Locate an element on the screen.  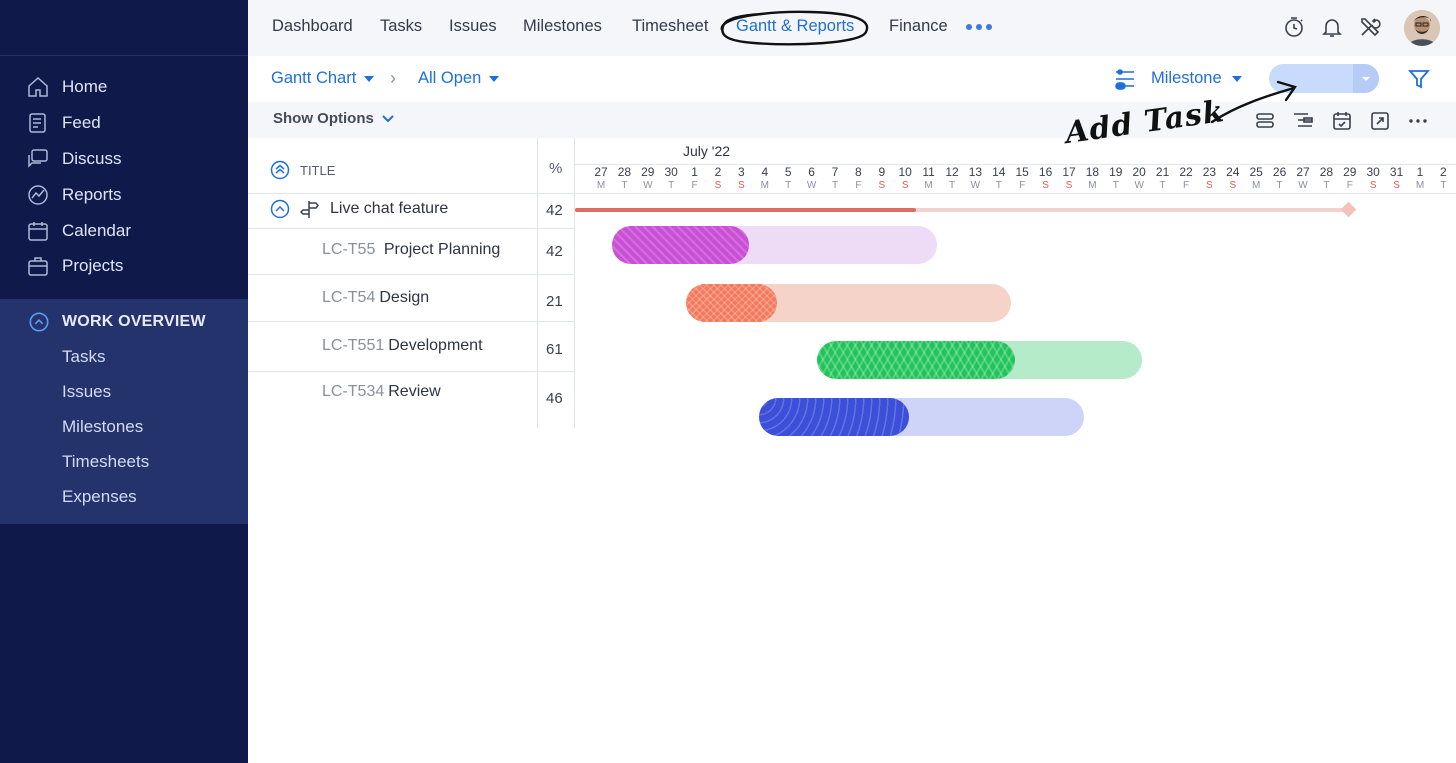
table-row: LC-T551 Development is located at coordinates (402, 346).